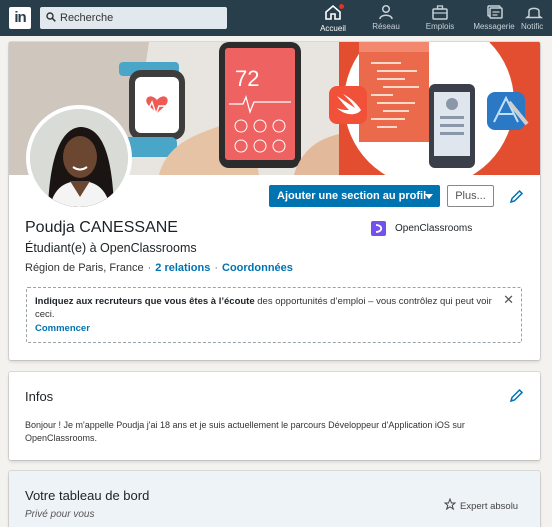 The image size is (552, 527). Describe the element at coordinates (450, 504) in the screenshot. I see `star-badge-icon` at that location.